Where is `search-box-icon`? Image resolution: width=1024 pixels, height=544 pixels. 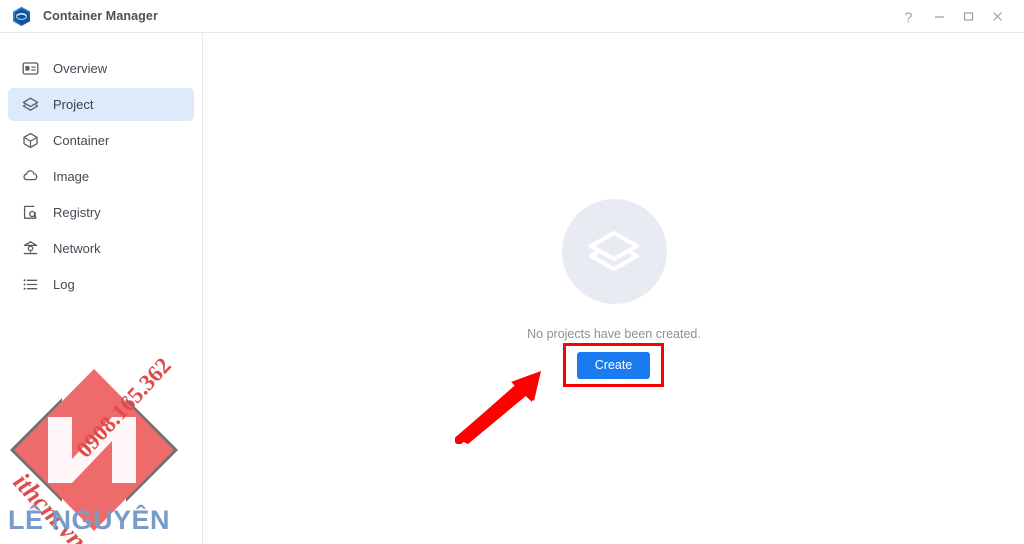 search-box-icon is located at coordinates (30, 212).